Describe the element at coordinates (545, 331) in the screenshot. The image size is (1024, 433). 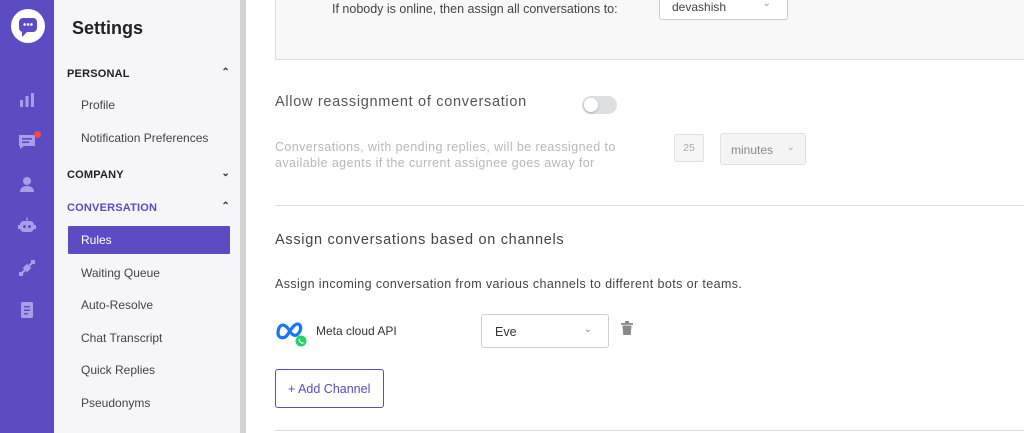
I see `channel-assignee-select: Eve ⌄` at that location.